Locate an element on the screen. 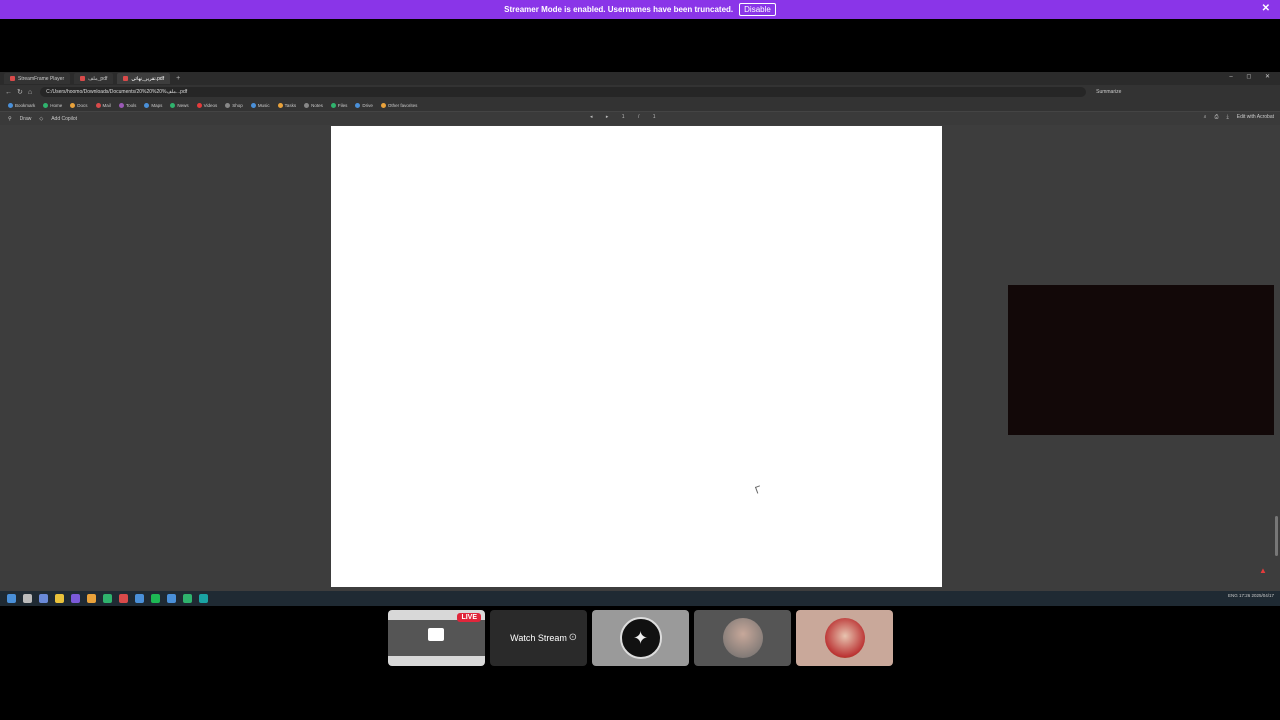 The image size is (1280, 720). webcam-overlay is located at coordinates (1141, 360).